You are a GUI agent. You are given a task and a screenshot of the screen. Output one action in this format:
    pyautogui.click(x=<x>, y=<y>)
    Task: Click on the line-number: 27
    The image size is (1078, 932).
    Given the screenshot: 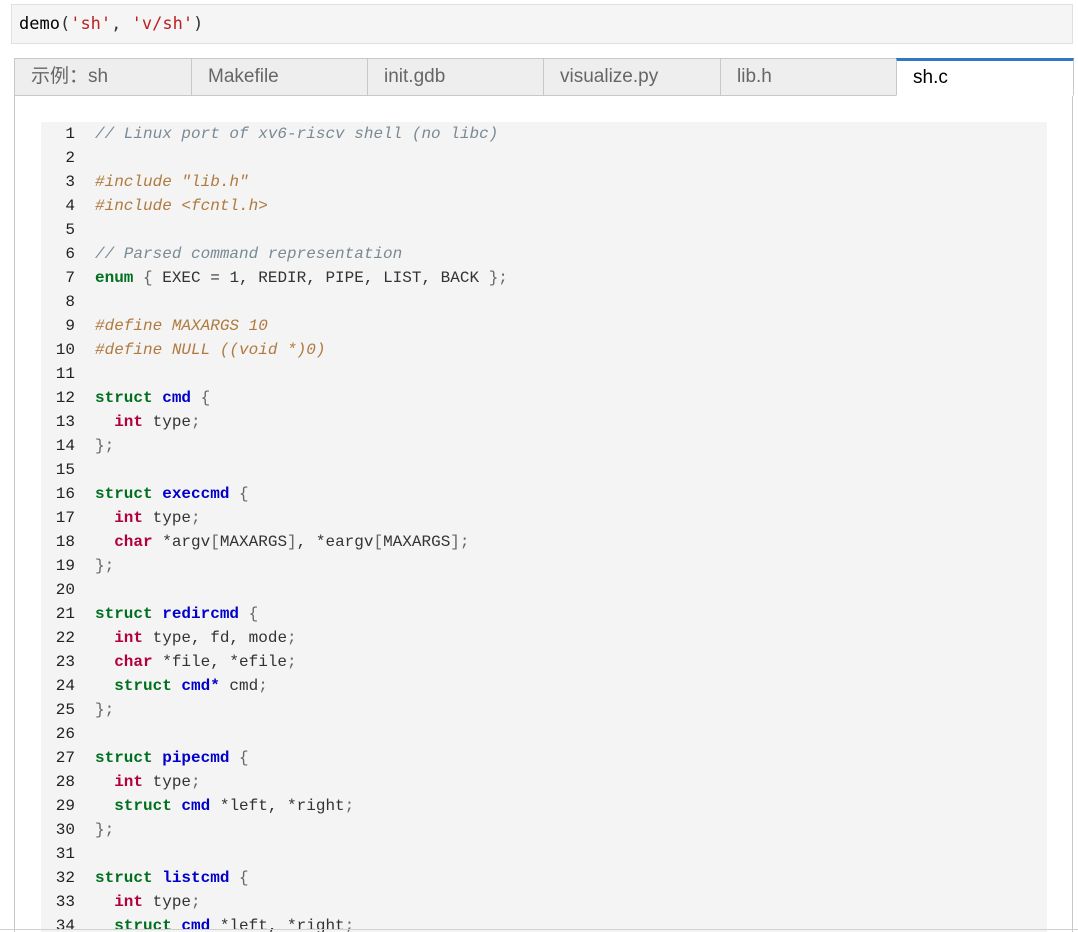 What is the action you would take?
    pyautogui.click(x=65, y=758)
    